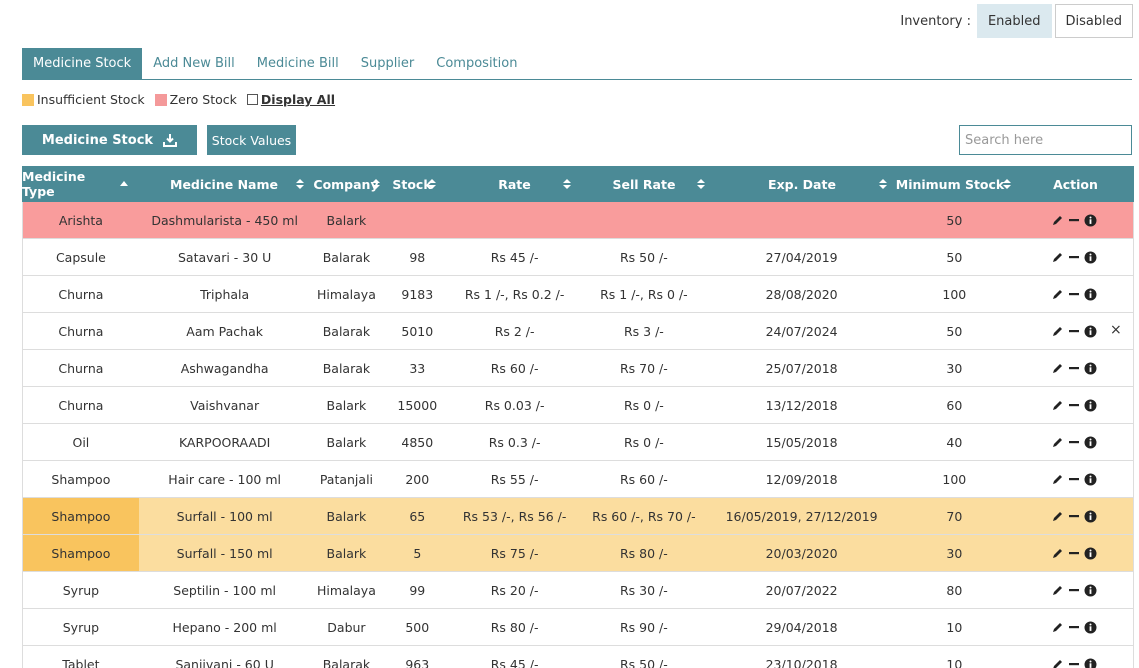 The height and width of the screenshot is (668, 1139). What do you see at coordinates (644, 590) in the screenshot?
I see `table-cell: Rs 30 /-` at bounding box center [644, 590].